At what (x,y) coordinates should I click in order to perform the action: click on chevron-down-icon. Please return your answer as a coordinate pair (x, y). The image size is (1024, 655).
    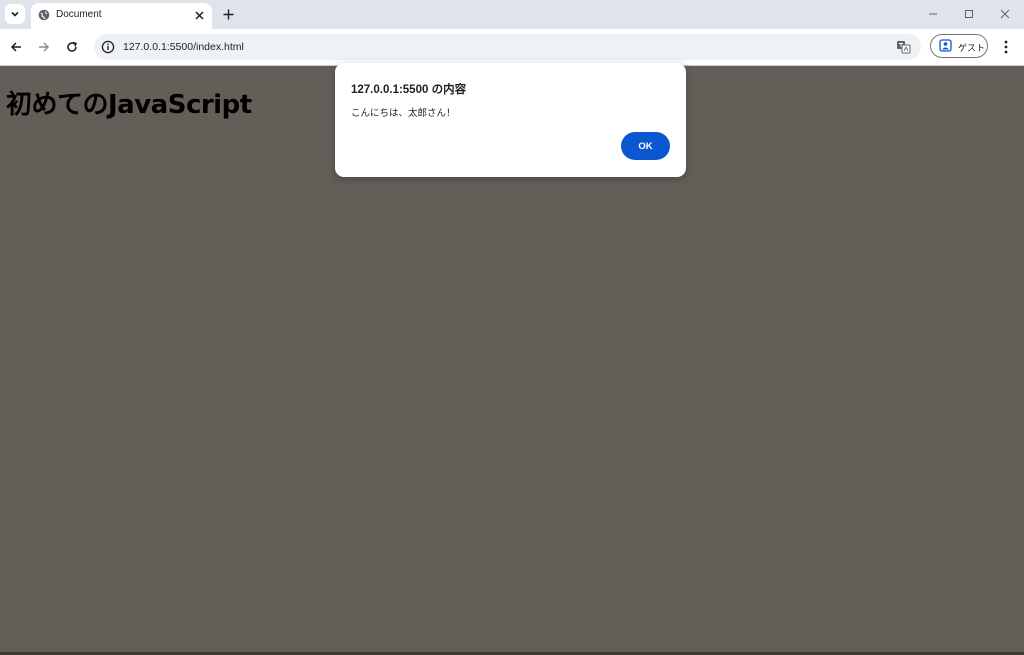
    Looking at the image, I should click on (15, 14).